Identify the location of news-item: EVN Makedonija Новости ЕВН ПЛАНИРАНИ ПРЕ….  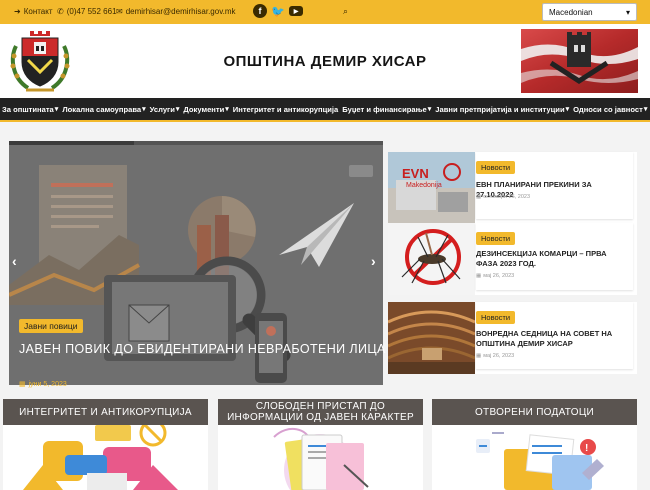
(512, 188).